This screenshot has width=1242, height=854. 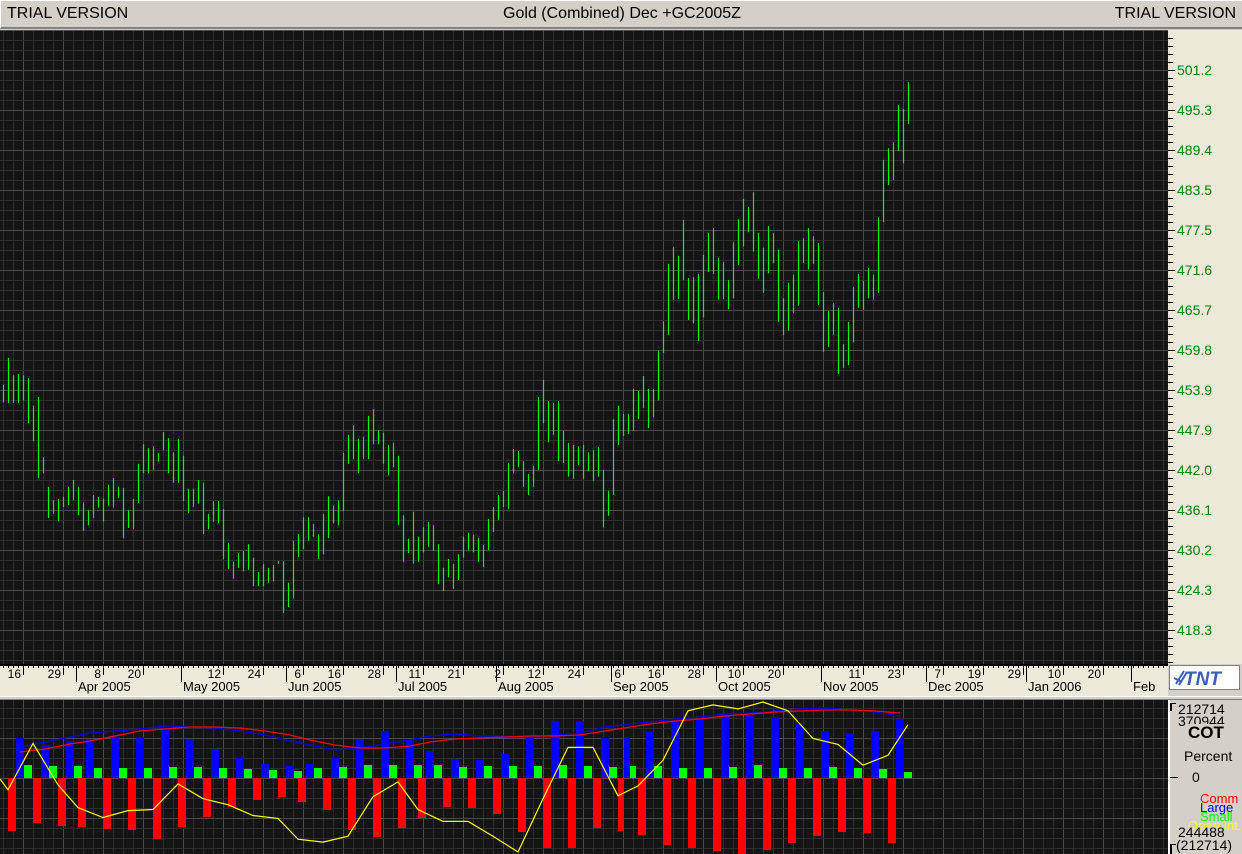 I want to click on price-axis-label: 465.7, so click(x=1194, y=310).